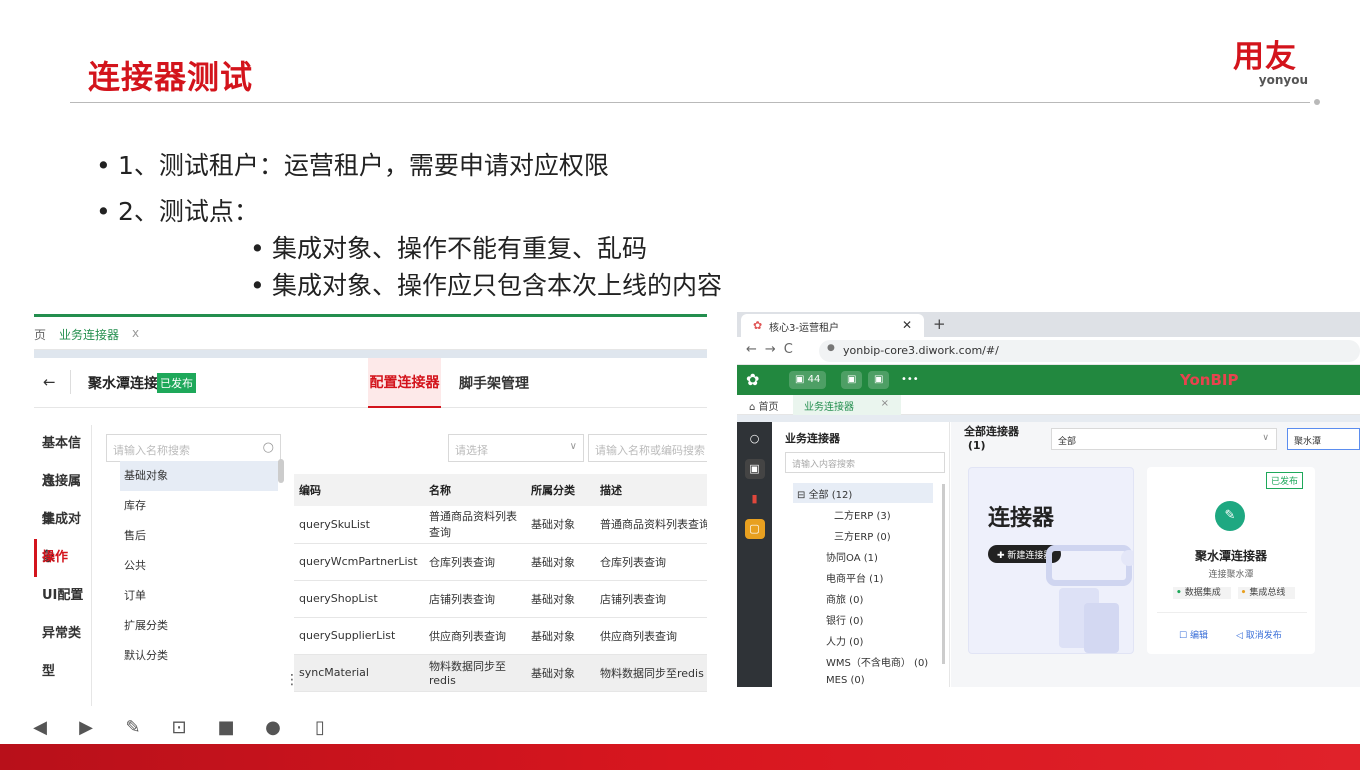  Describe the element at coordinates (832, 325) in the screenshot. I see `browser-tab: ✿ 核心3-运营租户 ✕` at that location.